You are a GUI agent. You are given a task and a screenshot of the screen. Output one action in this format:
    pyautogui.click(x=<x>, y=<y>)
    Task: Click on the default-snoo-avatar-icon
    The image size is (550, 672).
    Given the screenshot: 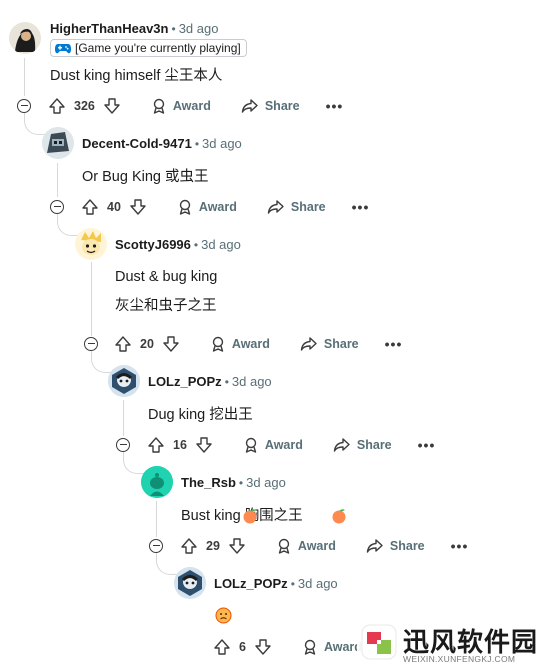 What is the action you would take?
    pyautogui.click(x=157, y=482)
    